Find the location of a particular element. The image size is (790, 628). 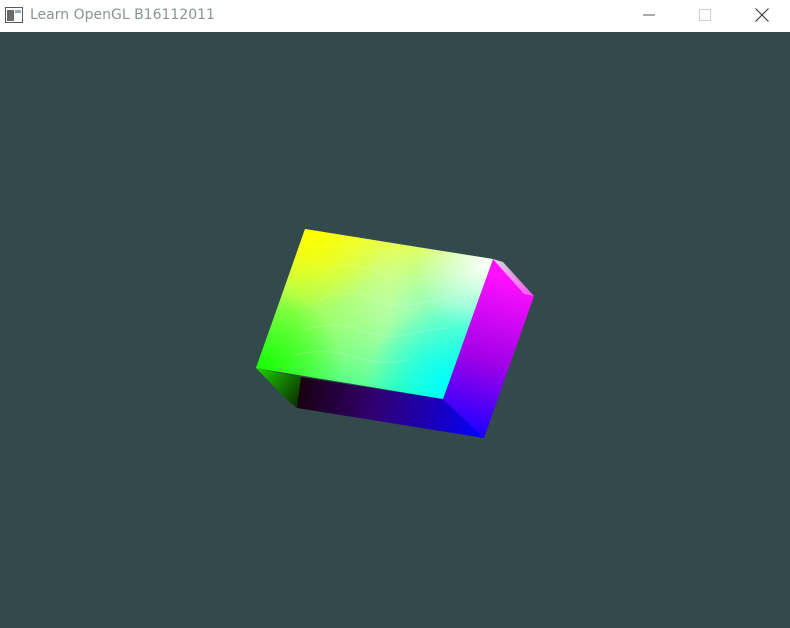

app-icon is located at coordinates (14, 15).